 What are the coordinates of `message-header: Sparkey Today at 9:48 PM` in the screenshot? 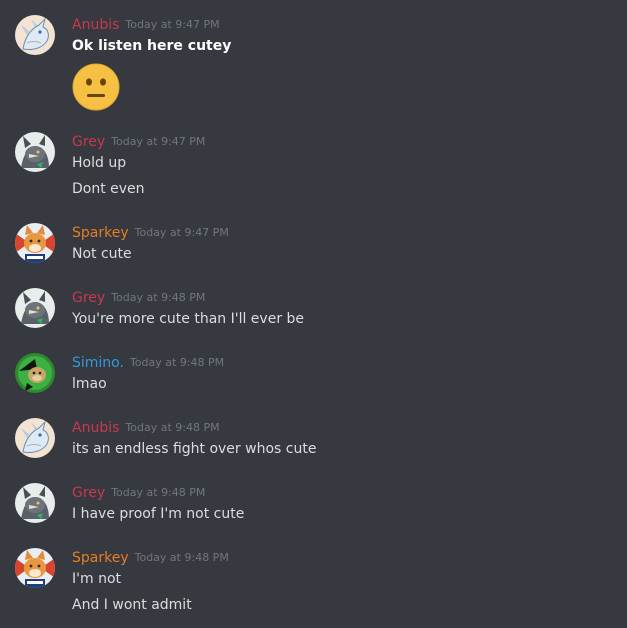 It's located at (150, 557).